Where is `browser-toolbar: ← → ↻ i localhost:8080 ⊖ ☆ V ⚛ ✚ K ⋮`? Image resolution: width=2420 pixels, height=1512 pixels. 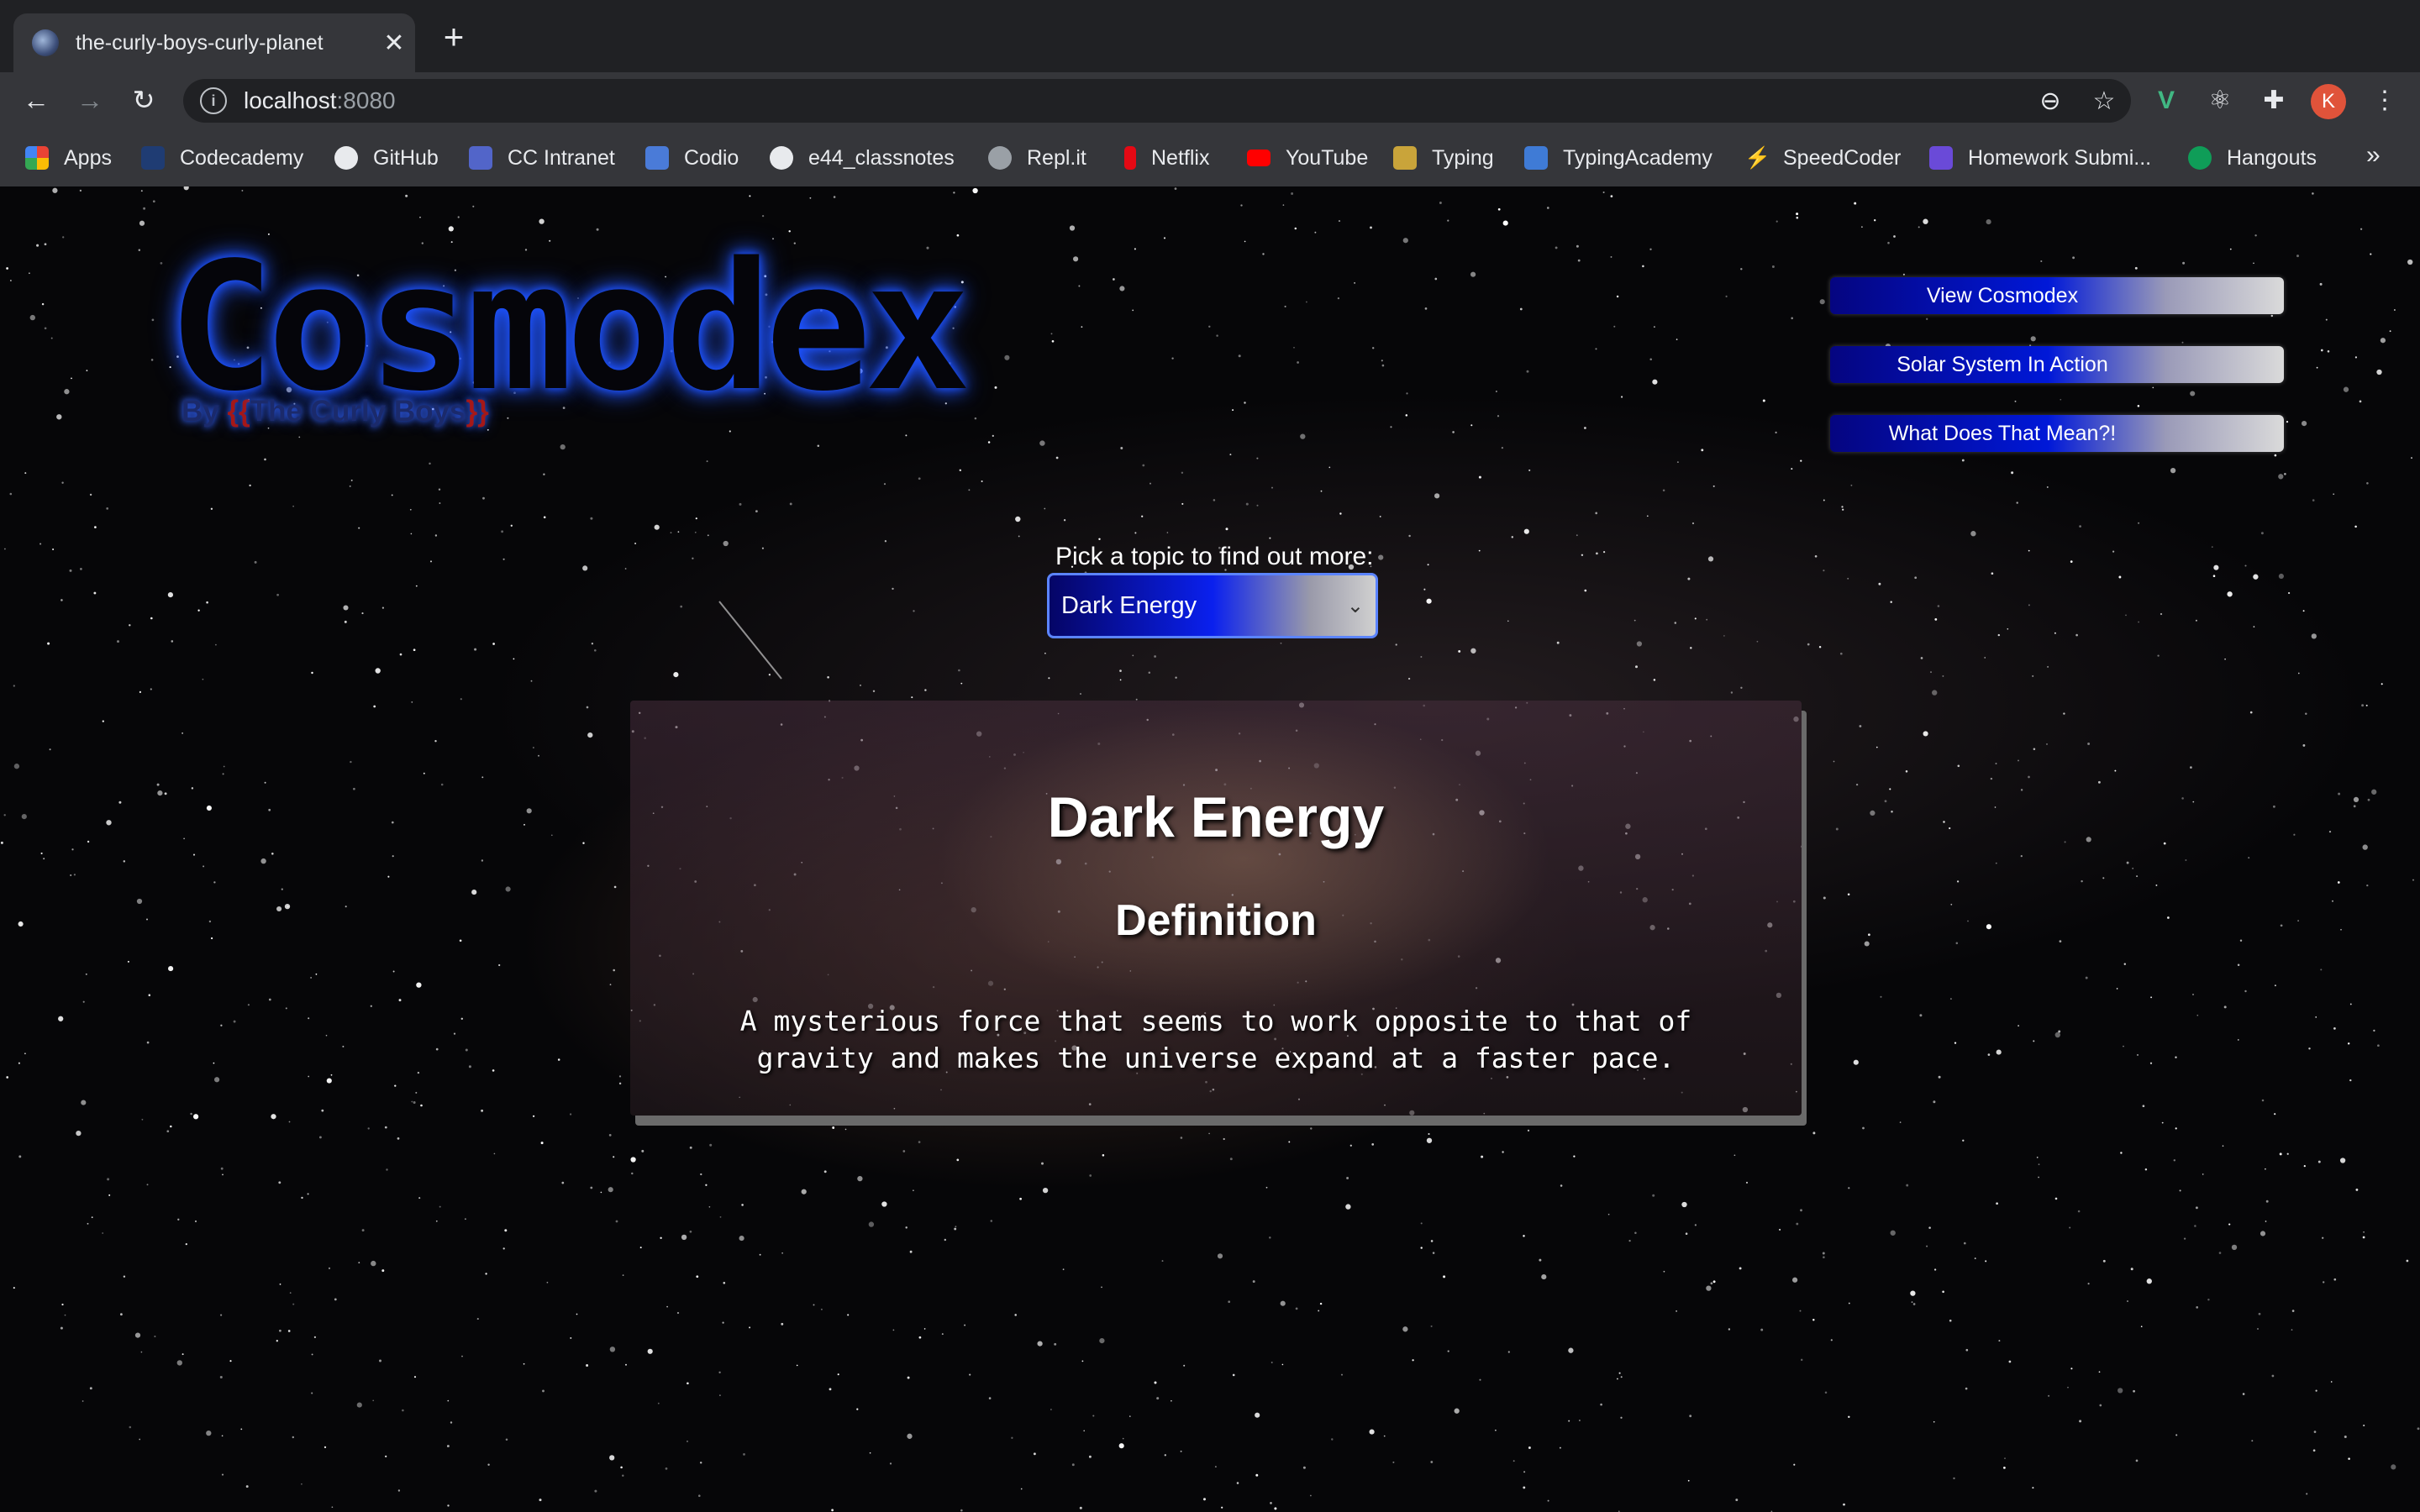 browser-toolbar: ← → ↻ i localhost:8080 ⊖ ☆ V ⚛ ✚ K ⋮ is located at coordinates (1210, 100).